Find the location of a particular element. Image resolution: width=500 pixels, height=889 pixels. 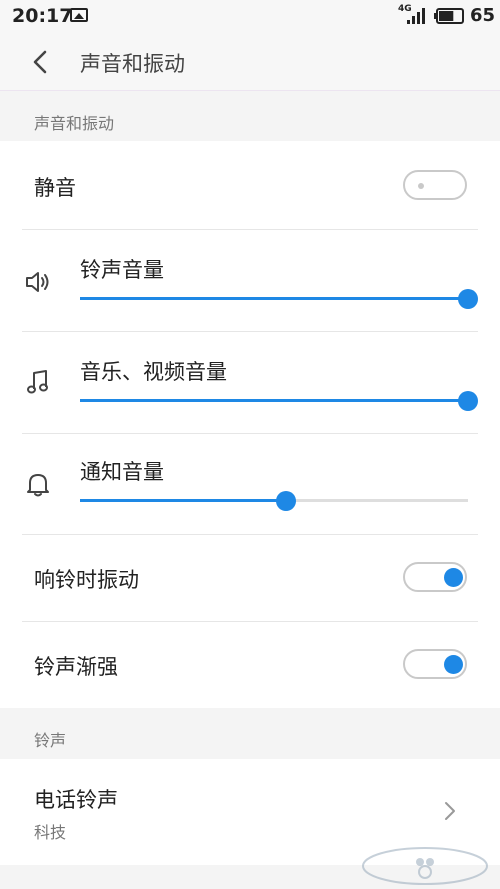

ring-crescendo-toggle is located at coordinates (435, 664).